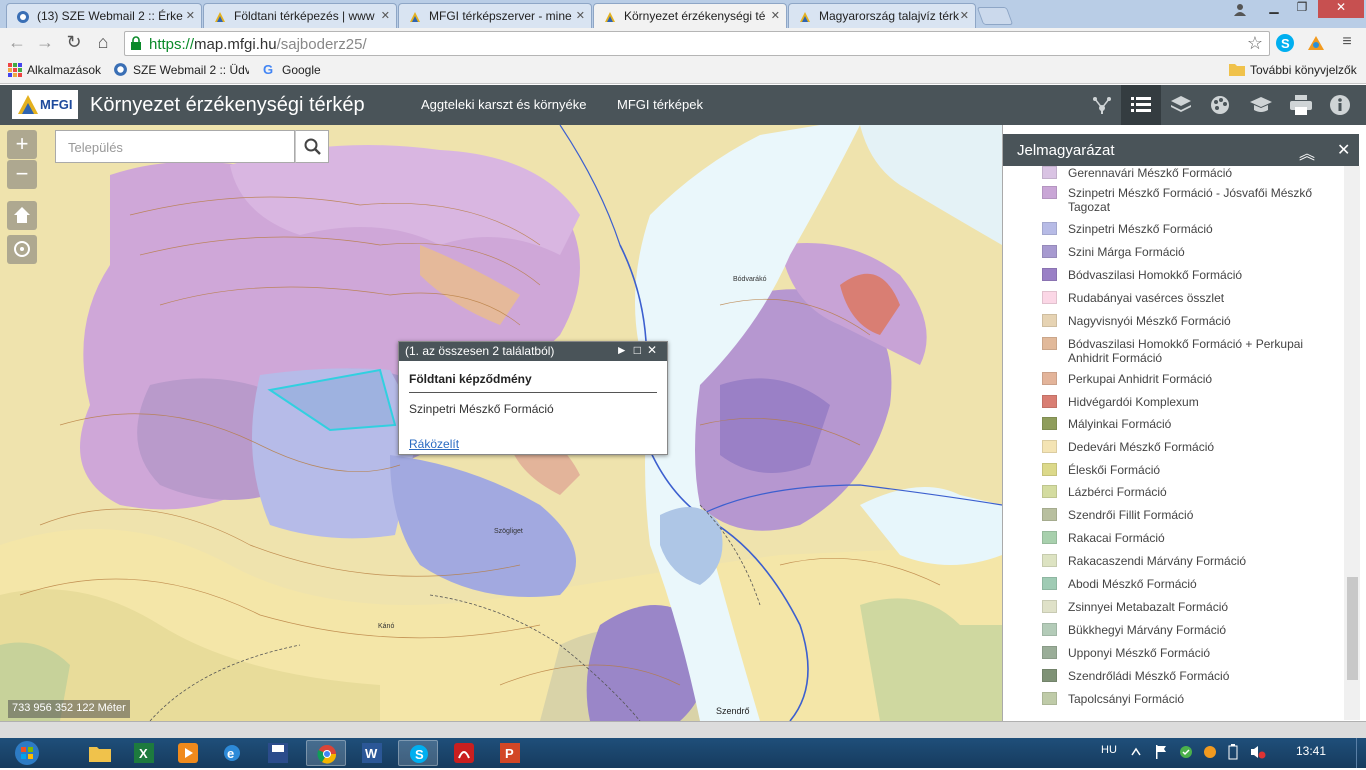 The height and width of the screenshot is (770, 1366). What do you see at coordinates (1149, 321) in the screenshot?
I see `legend-item-label: Nagyvisnyói Mészkő Formáció` at bounding box center [1149, 321].